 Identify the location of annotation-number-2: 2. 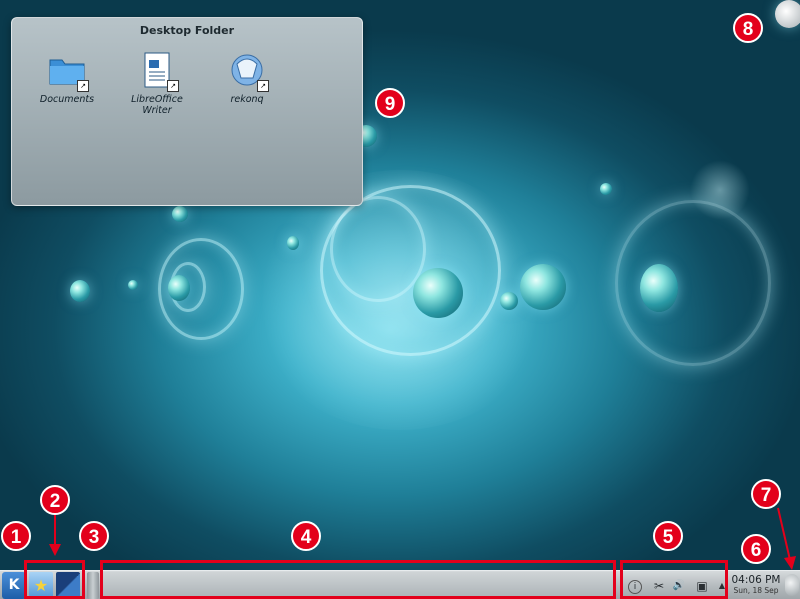
(55, 500).